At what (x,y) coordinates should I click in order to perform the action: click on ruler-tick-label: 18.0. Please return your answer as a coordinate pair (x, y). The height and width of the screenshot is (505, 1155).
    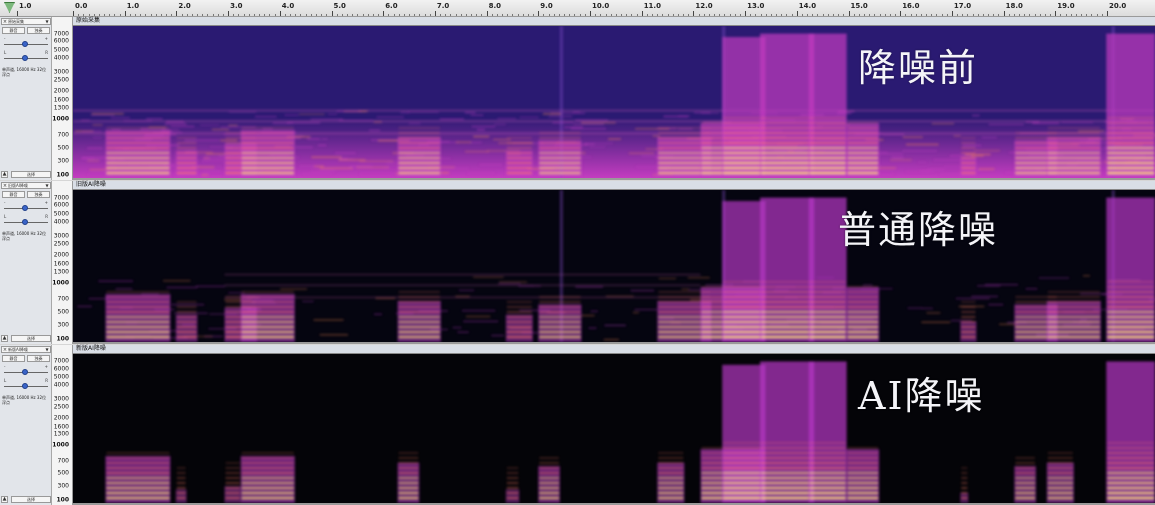
    Looking at the image, I should click on (1014, 6).